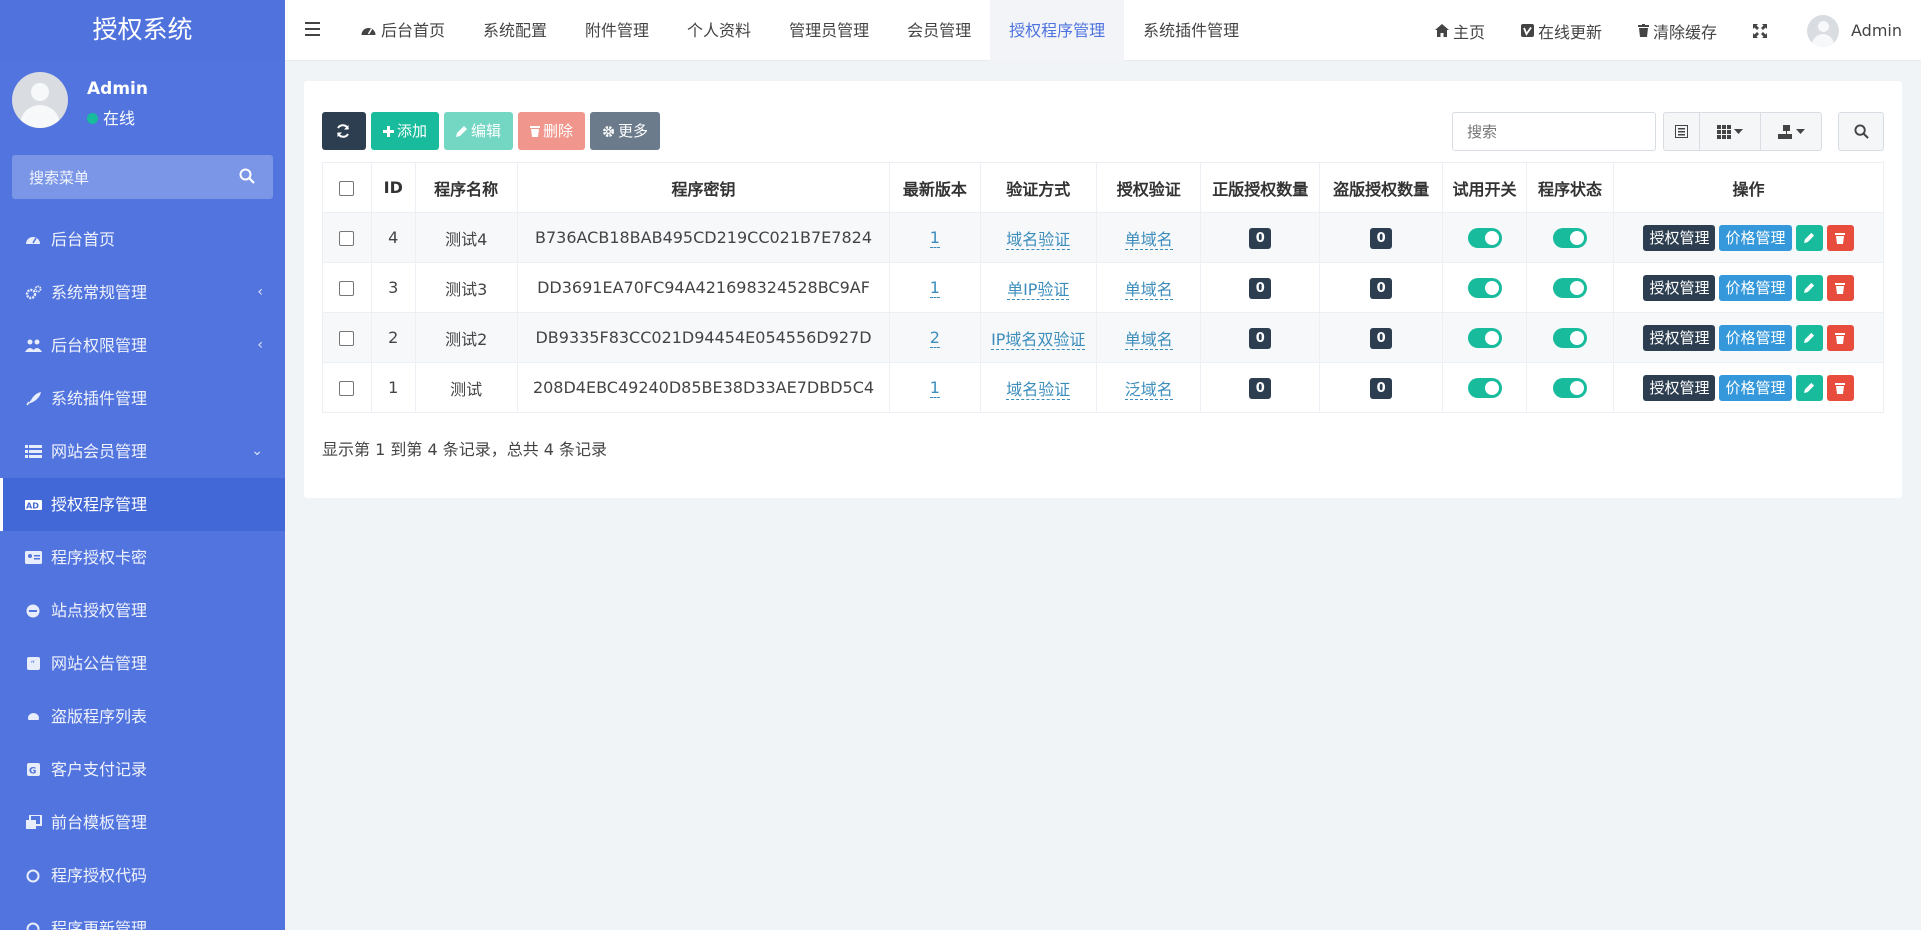 The height and width of the screenshot is (930, 1921). What do you see at coordinates (1861, 131) in the screenshot?
I see `advanced-search-button` at bounding box center [1861, 131].